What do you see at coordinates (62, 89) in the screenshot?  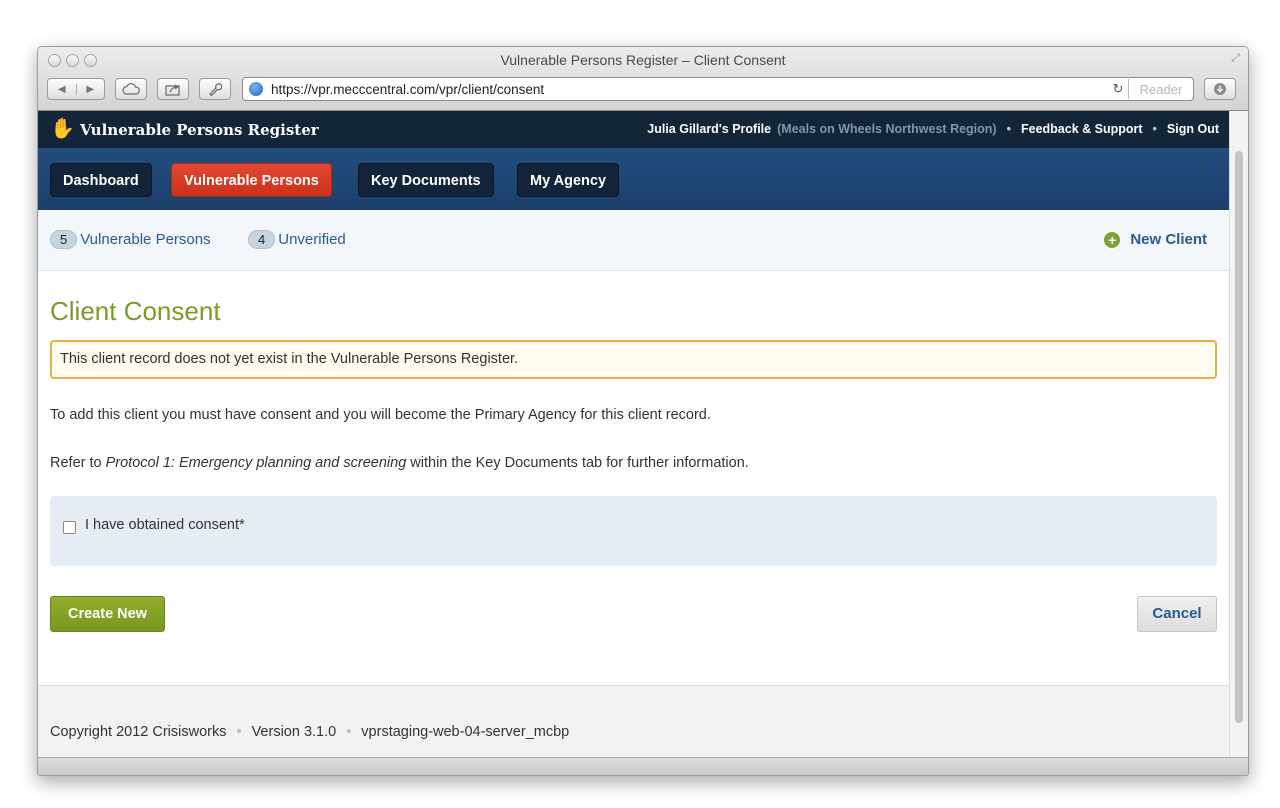 I see `back-icon: ◀` at bounding box center [62, 89].